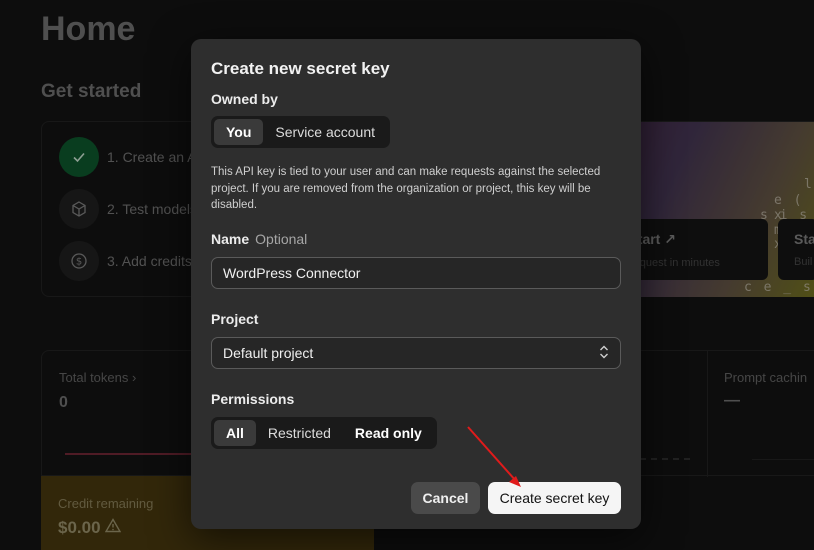 The height and width of the screenshot is (550, 814). What do you see at coordinates (244, 99) in the screenshot?
I see `owned-by-label: Owned by` at bounding box center [244, 99].